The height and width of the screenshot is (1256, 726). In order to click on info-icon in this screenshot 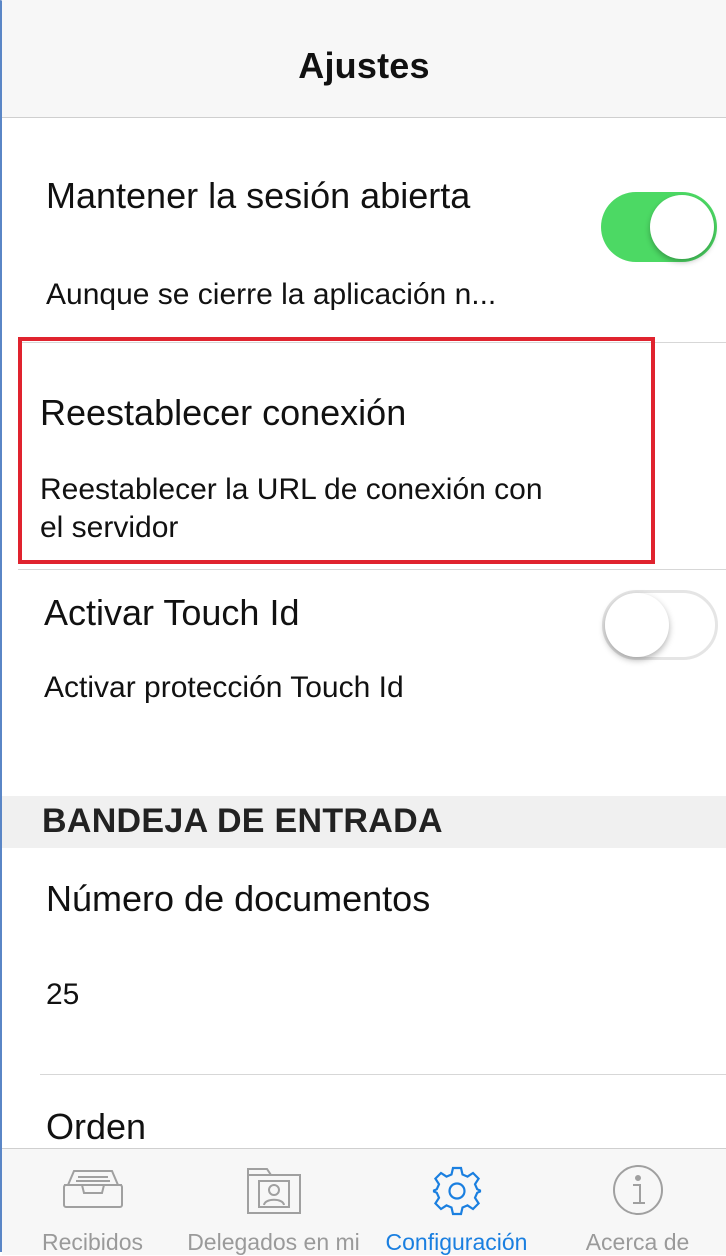, I will do `click(638, 1192)`.